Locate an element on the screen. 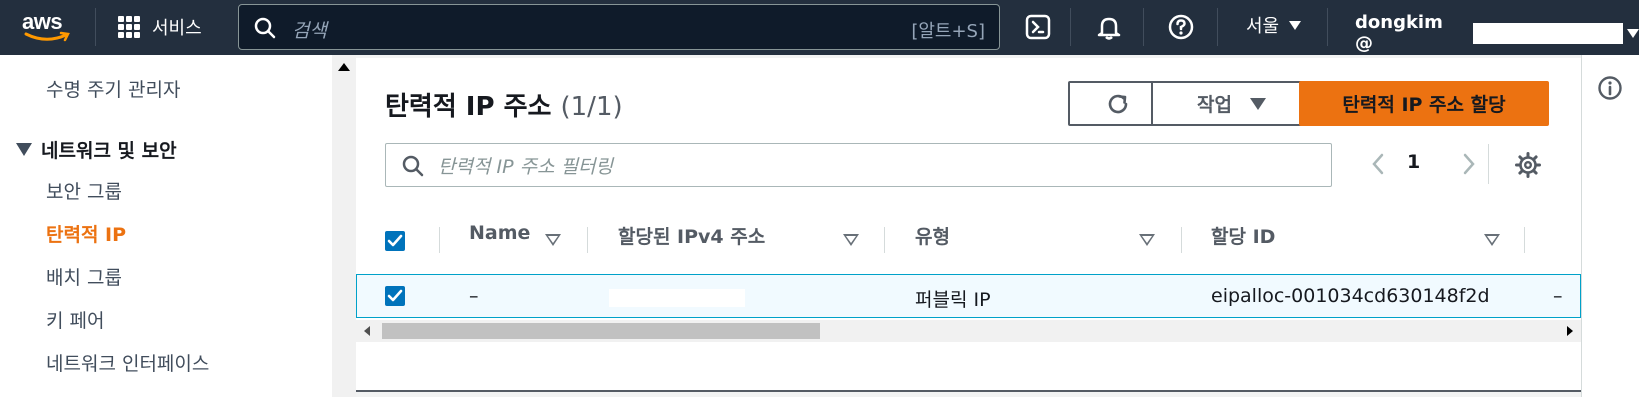 The width and height of the screenshot is (1639, 397). cell-type: 퍼블릭 IP is located at coordinates (953, 300).